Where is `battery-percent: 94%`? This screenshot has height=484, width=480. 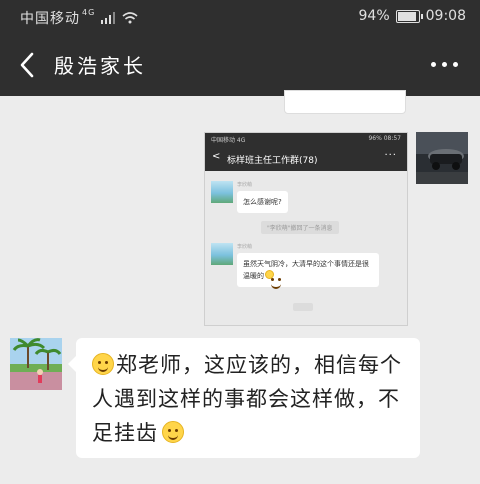
battery-percent: 94% is located at coordinates (374, 16).